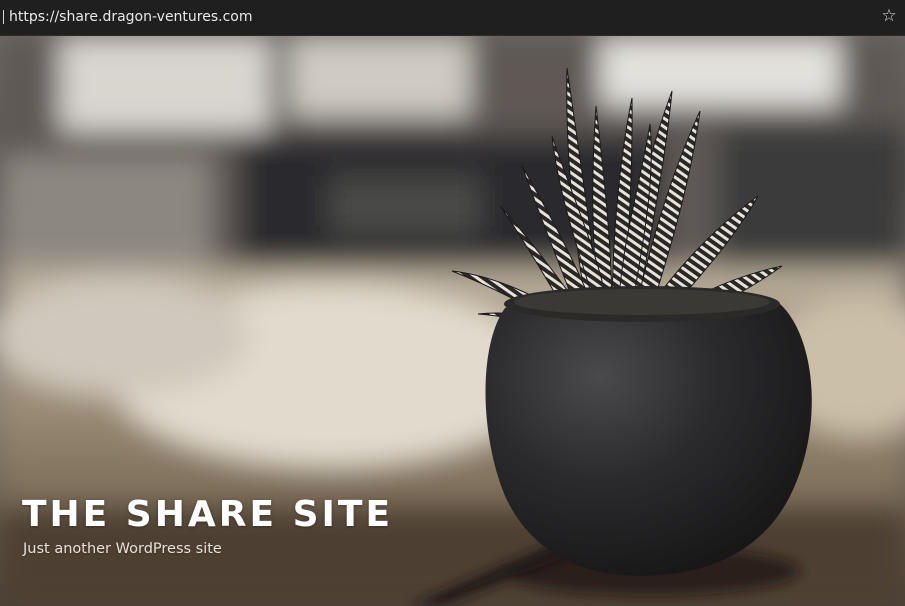  I want to click on url-text: https://share.dragon-ventures.com, so click(131, 17).